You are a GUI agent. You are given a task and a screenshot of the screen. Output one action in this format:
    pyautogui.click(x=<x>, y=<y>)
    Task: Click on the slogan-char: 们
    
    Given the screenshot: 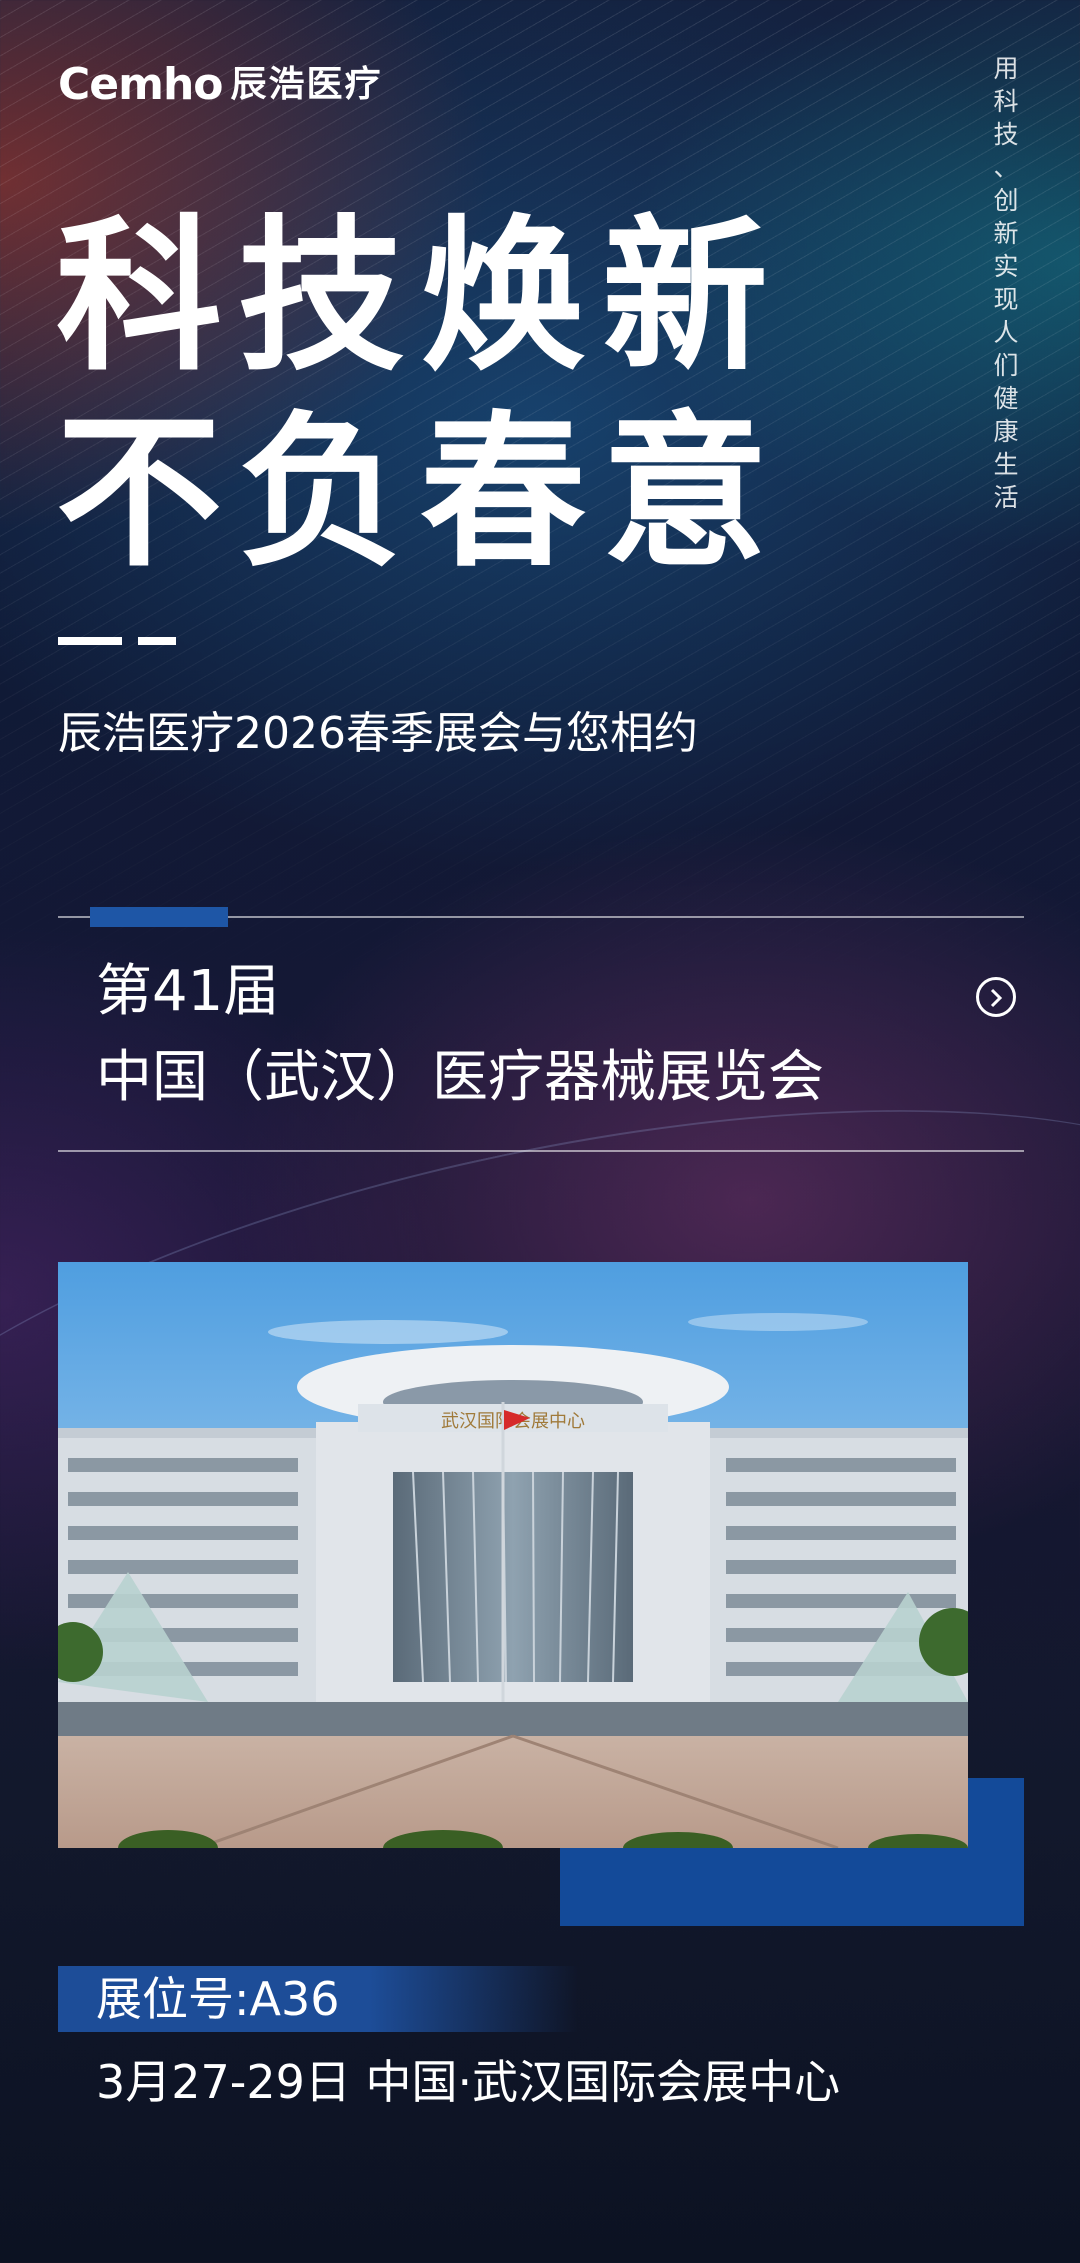 What is the action you would take?
    pyautogui.click(x=1006, y=365)
    